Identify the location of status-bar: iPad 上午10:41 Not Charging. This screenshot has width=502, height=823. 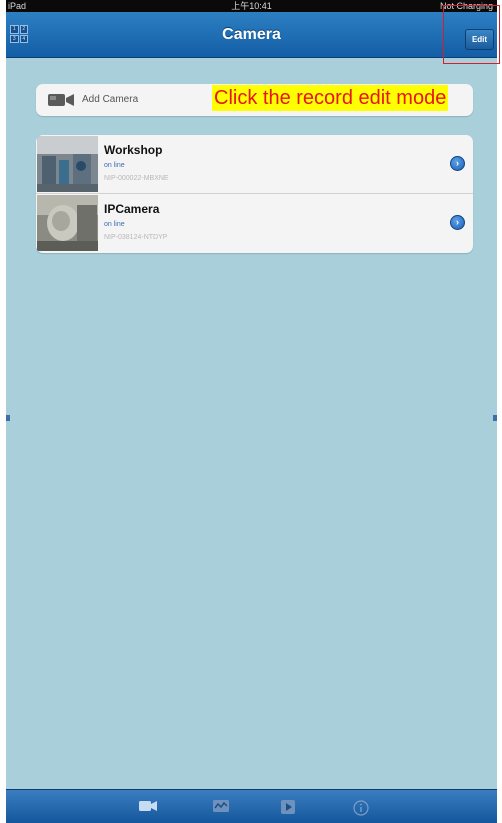
(251, 6).